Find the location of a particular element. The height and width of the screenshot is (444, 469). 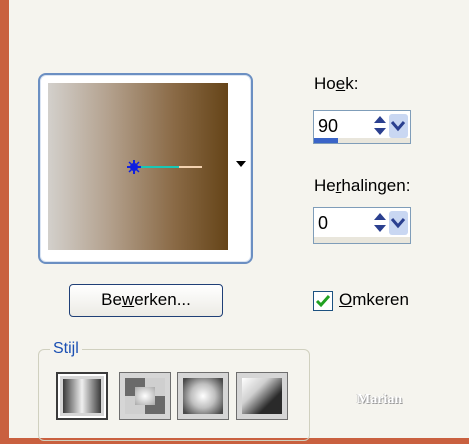

window-frame-left is located at coordinates (4, 222).